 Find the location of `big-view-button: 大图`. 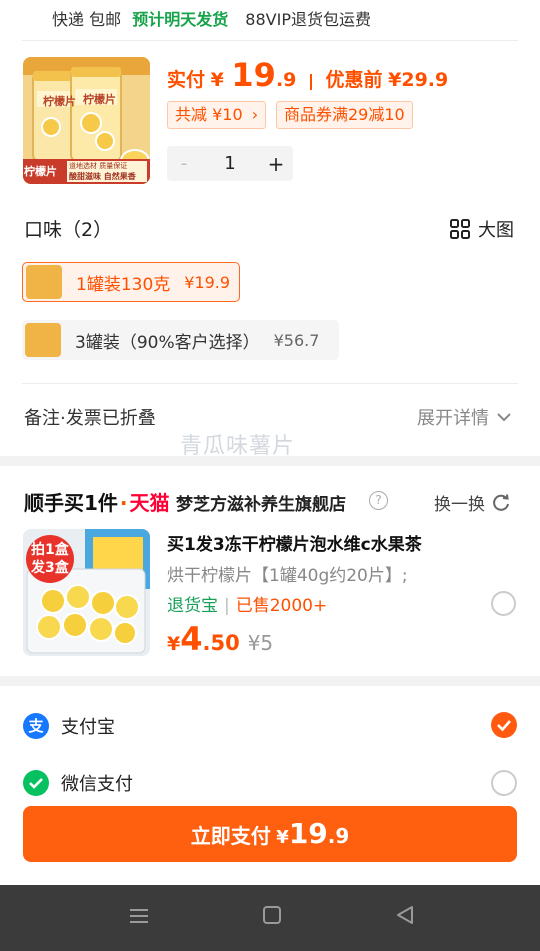

big-view-button: 大图 is located at coordinates (482, 229).